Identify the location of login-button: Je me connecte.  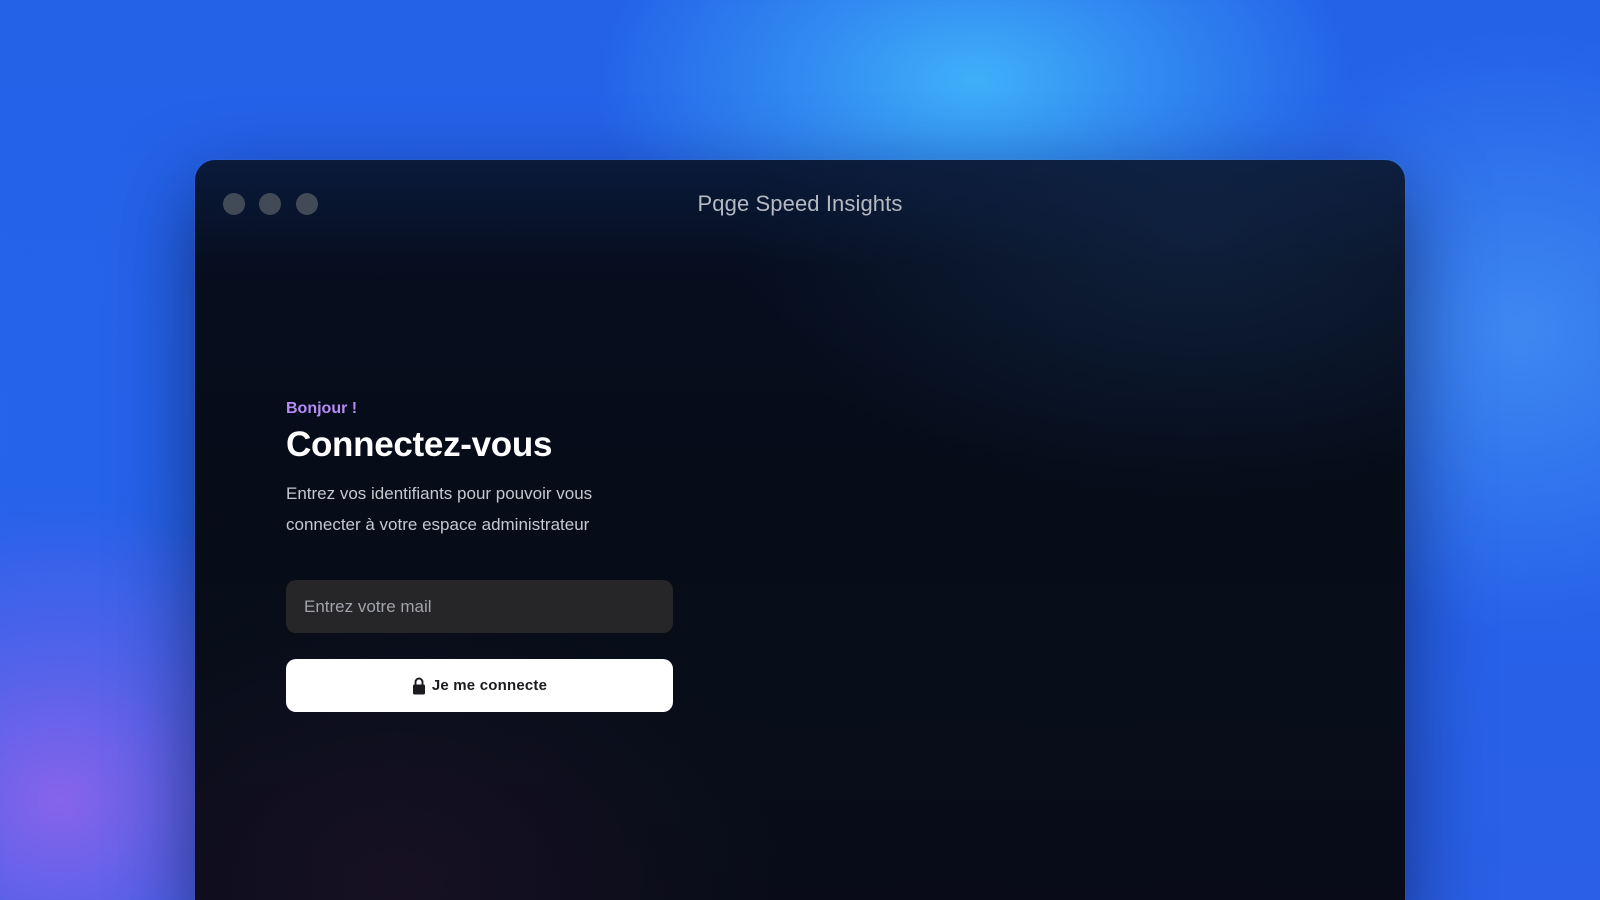
(479, 685).